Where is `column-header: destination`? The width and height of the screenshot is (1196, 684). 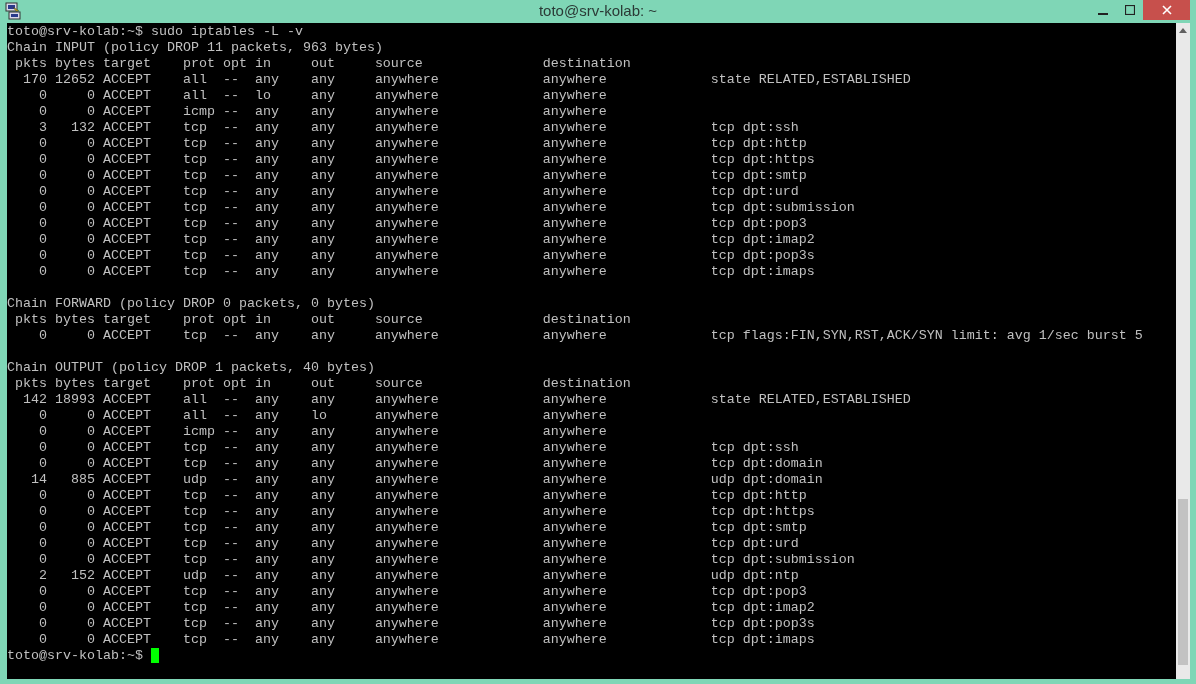
column-header: destination is located at coordinates (586, 320).